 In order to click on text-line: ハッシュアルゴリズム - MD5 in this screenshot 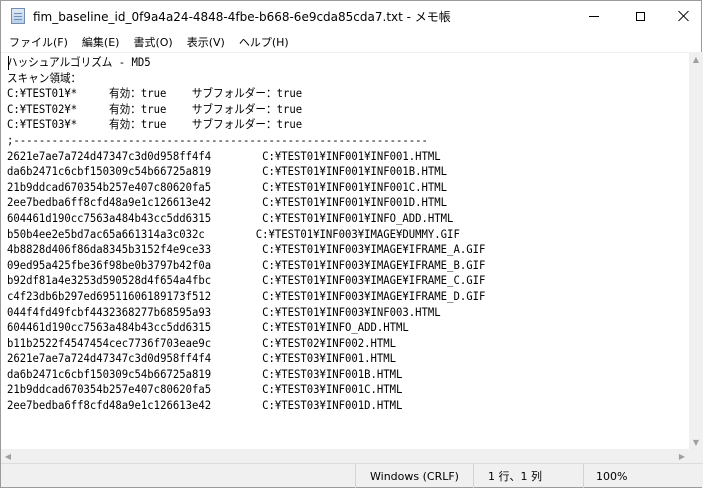, I will do `click(79, 62)`.